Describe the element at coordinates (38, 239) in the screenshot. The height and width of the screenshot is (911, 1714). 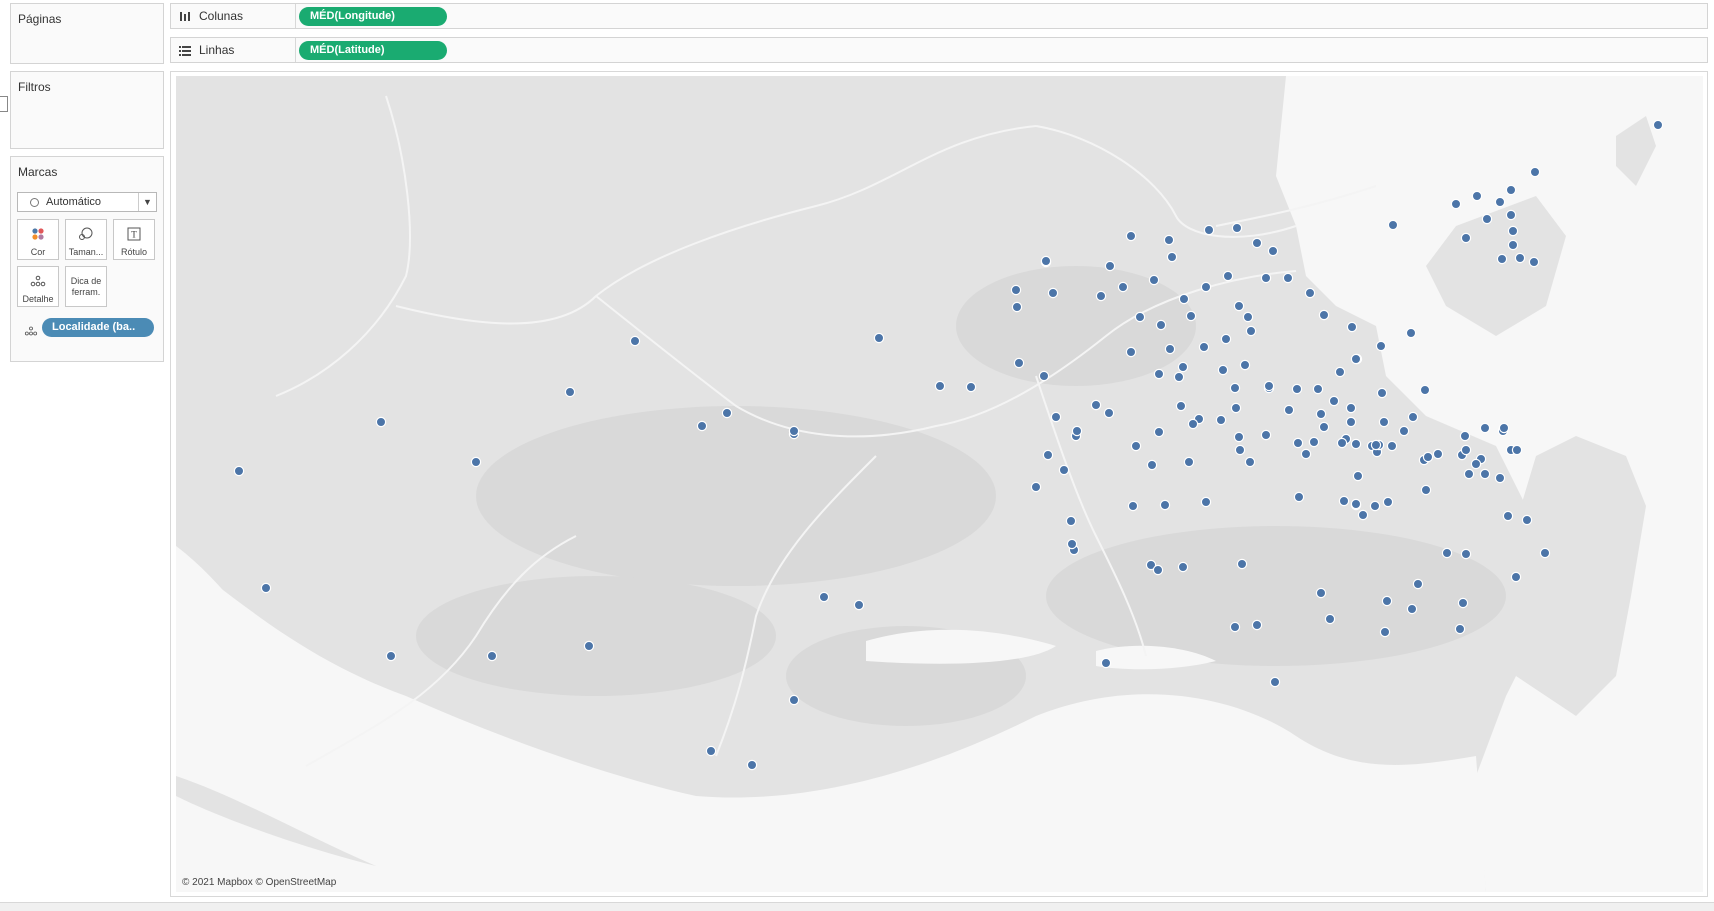
I see `color-button: Cor` at that location.